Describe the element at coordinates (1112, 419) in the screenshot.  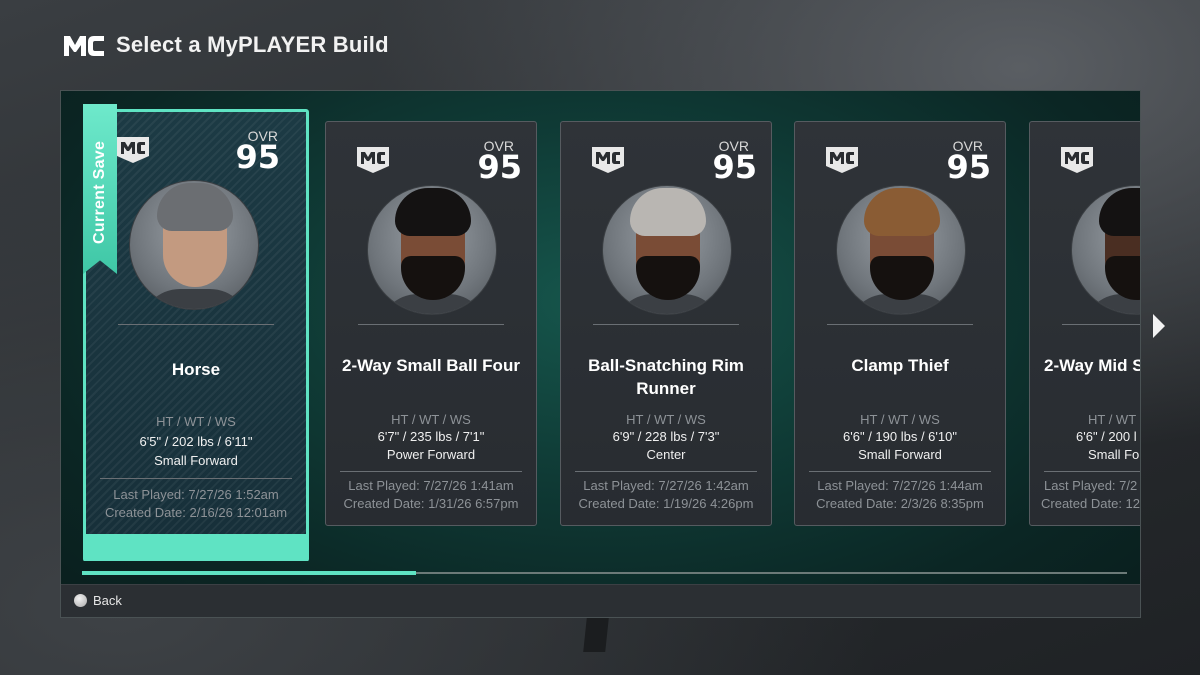
I see `measure-label: HT / WT` at that location.